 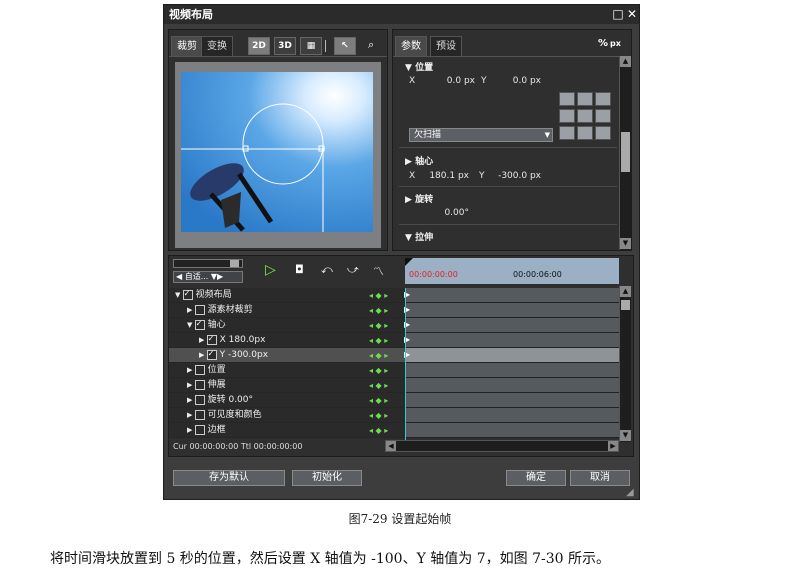 What do you see at coordinates (391, 446) in the screenshot?
I see `scroll-left-icon: ◀` at bounding box center [391, 446].